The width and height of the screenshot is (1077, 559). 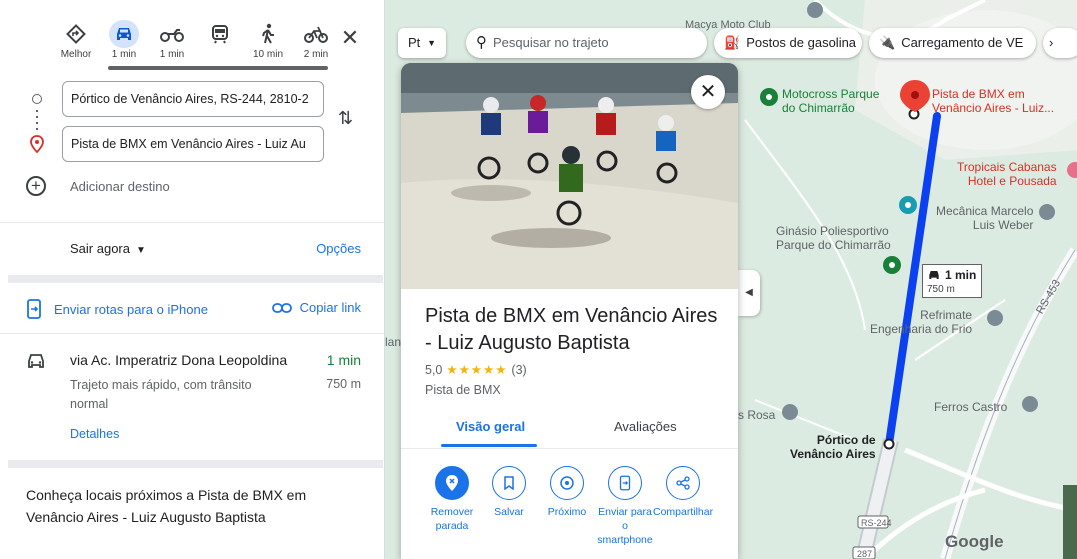 I want to click on send-to-phone-label: Enviar para o smartphone, so click(x=625, y=526).